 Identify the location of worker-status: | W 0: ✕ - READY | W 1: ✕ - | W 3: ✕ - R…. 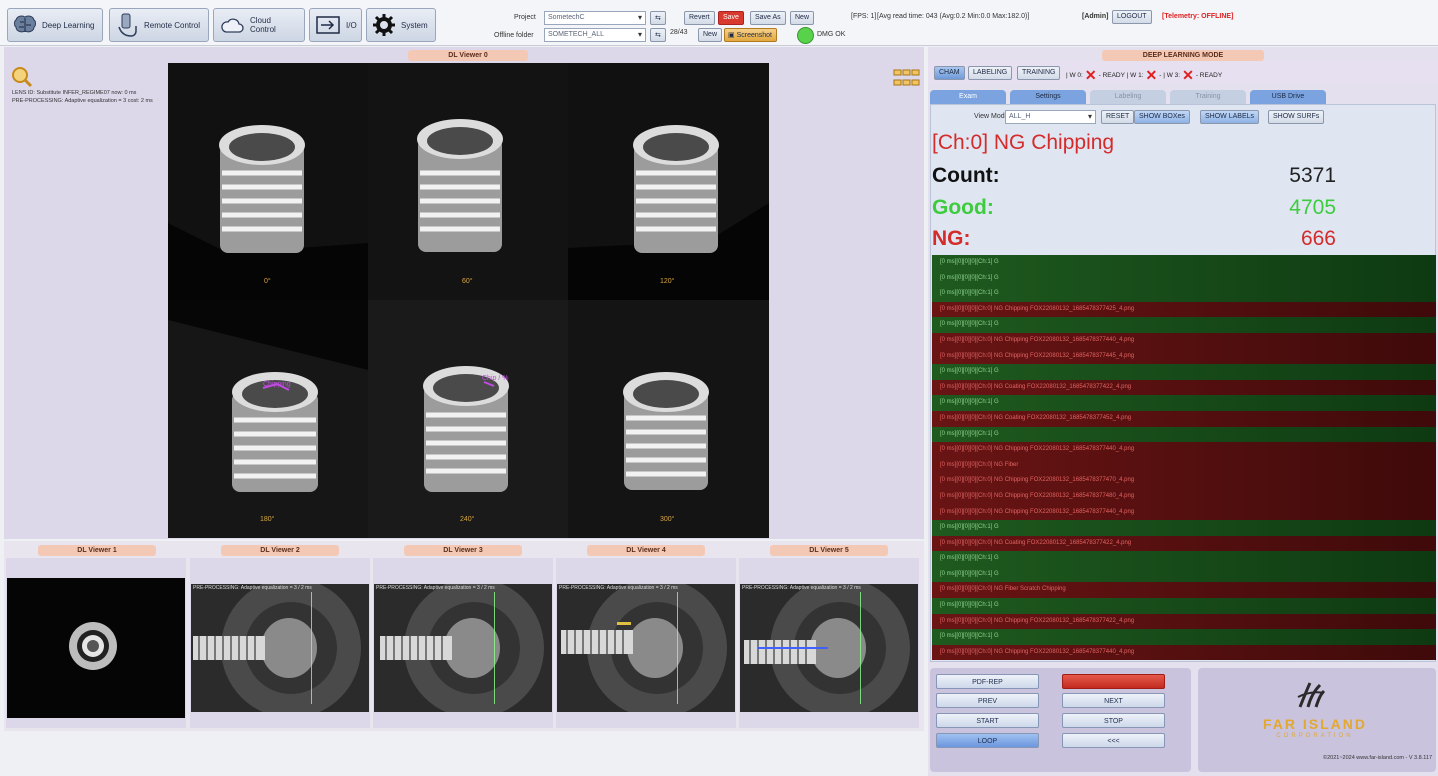
(1144, 75).